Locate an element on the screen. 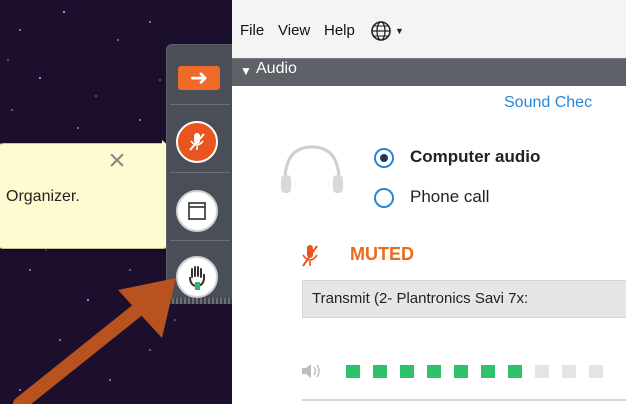  menu-file: File is located at coordinates (252, 30).